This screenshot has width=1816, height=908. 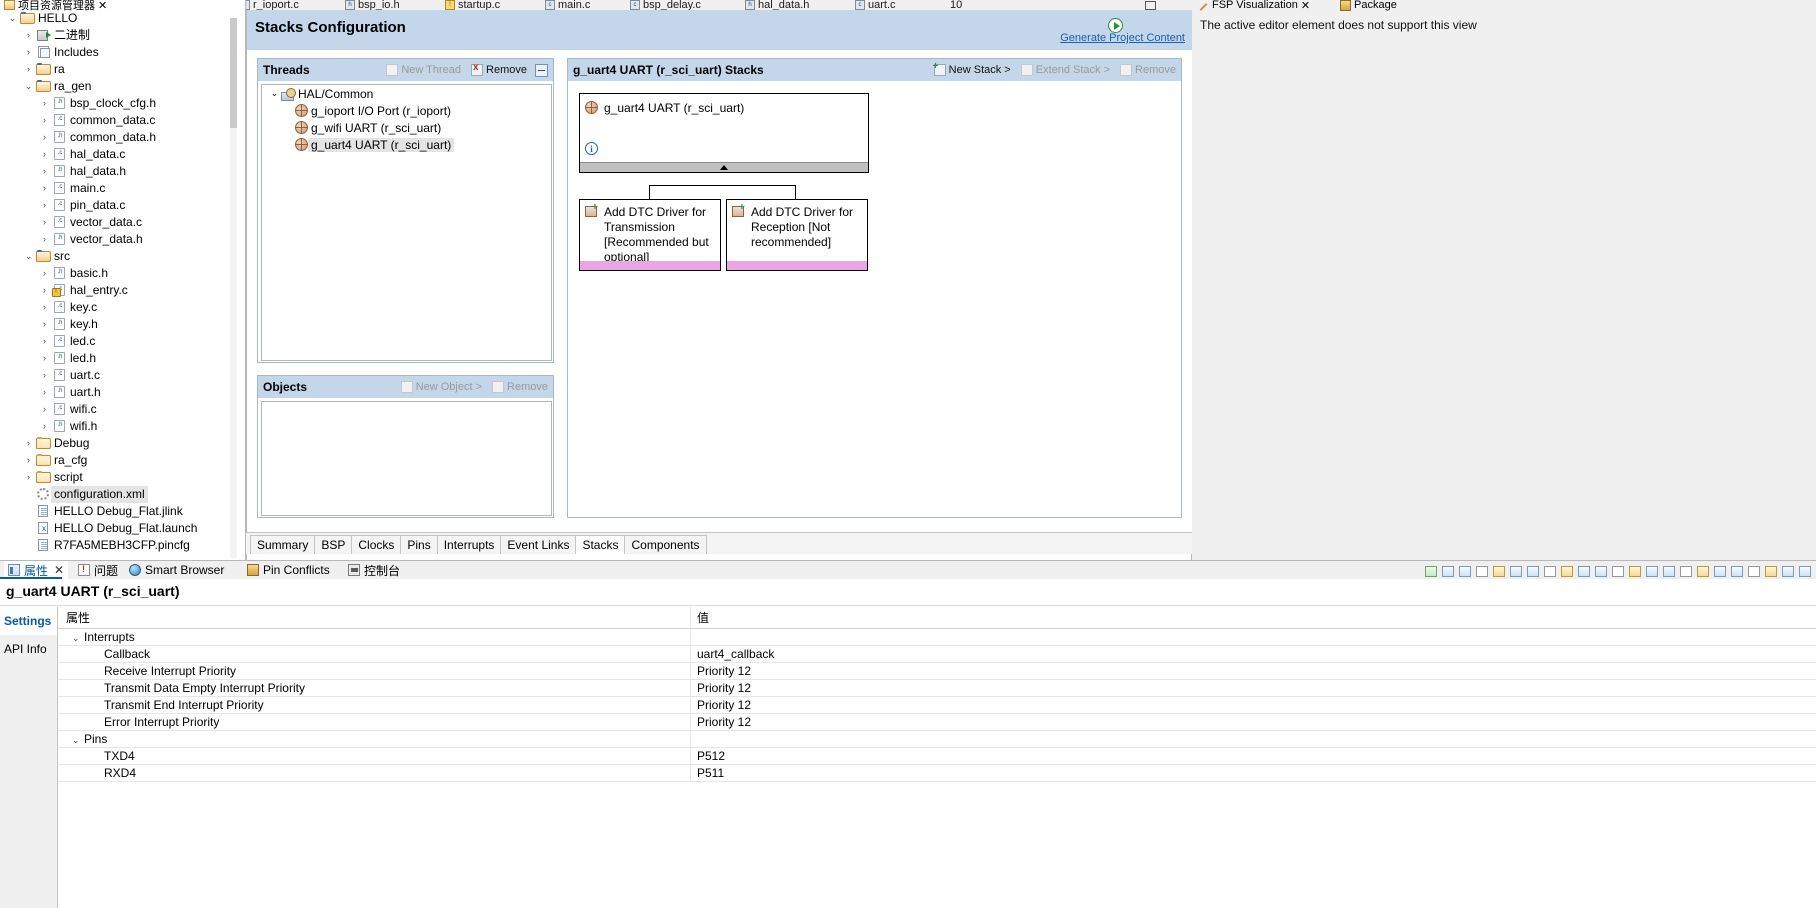 What do you see at coordinates (937, 654) in the screenshot?
I see `table-row: Callback uart4_callback` at bounding box center [937, 654].